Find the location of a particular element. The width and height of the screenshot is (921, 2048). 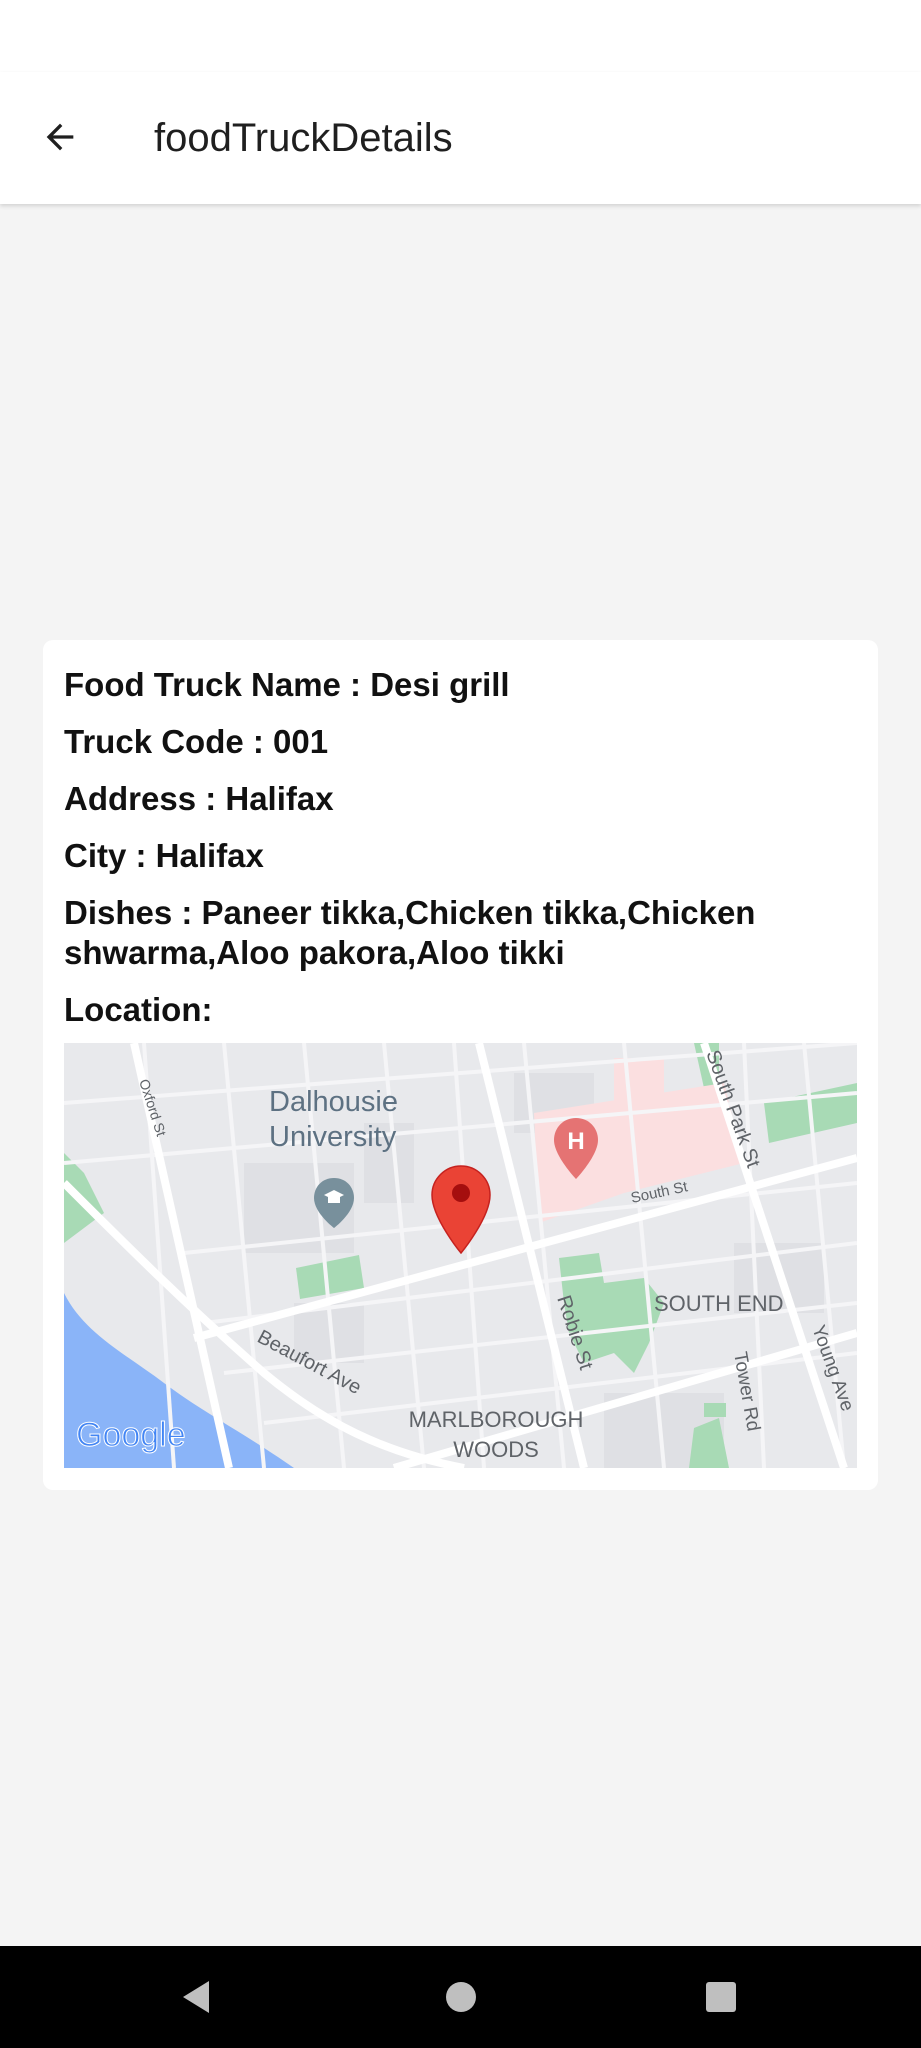

svg-text: WOODS is located at coordinates (496, 1449).